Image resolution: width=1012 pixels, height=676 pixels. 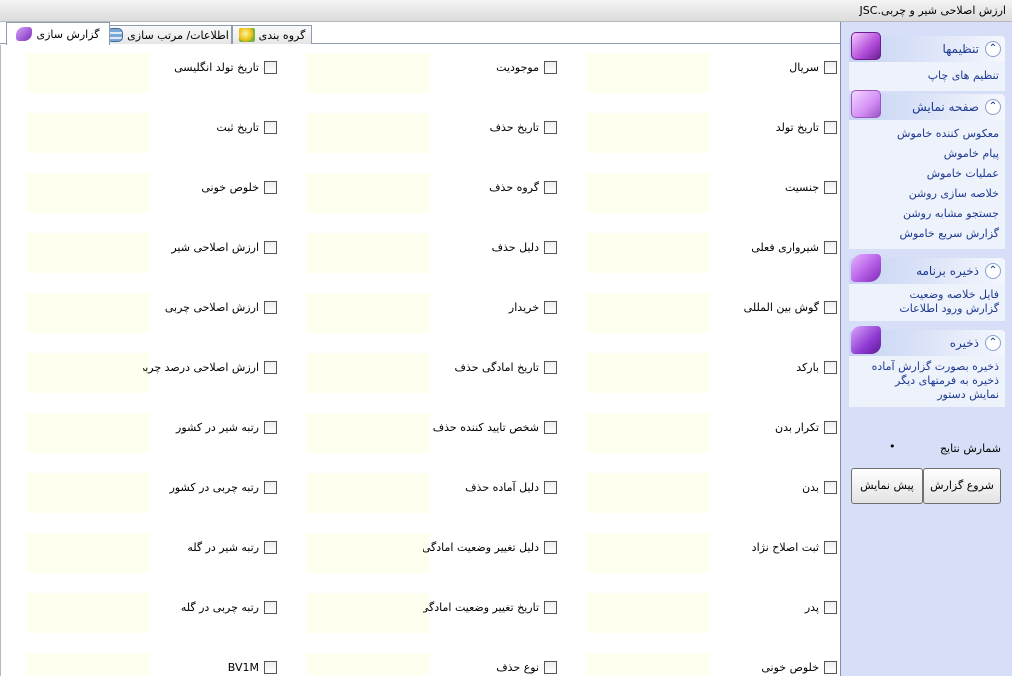 I want to click on field-row: سریال, so click(x=714, y=73).